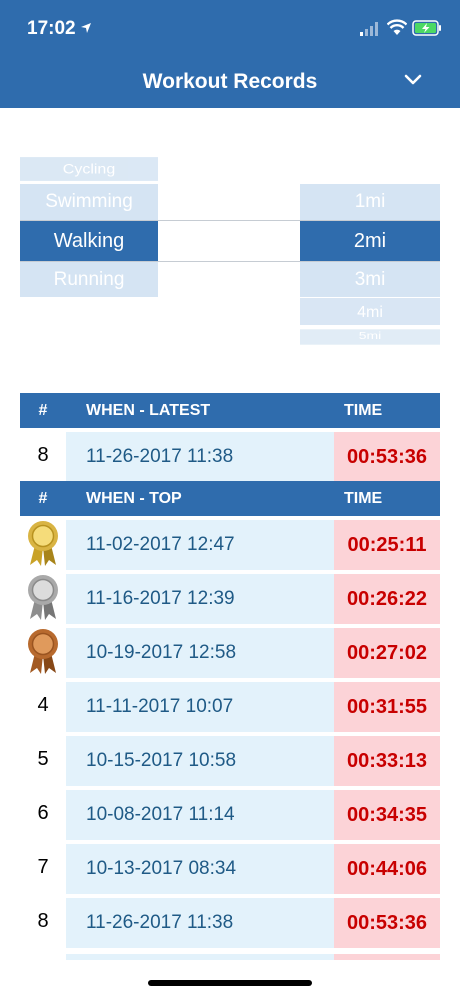 The height and width of the screenshot is (996, 460). I want to click on table-row: 7 10-13-2017 08:34 00:44:06, so click(230, 867).